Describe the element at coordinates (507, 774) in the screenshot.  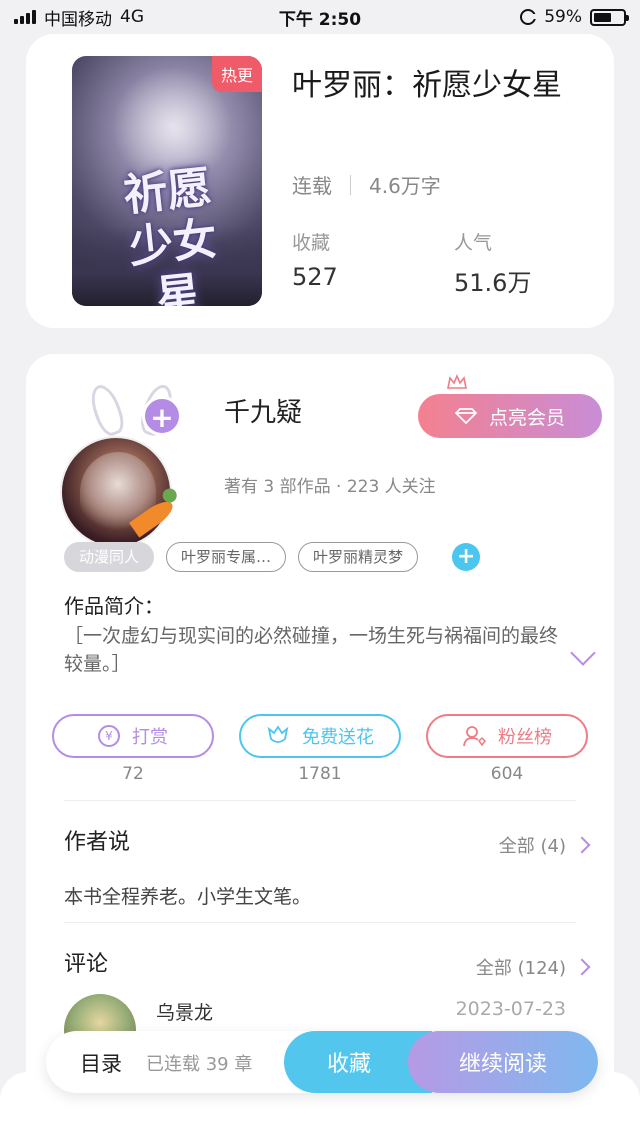
I see `fan-count: 604` at that location.